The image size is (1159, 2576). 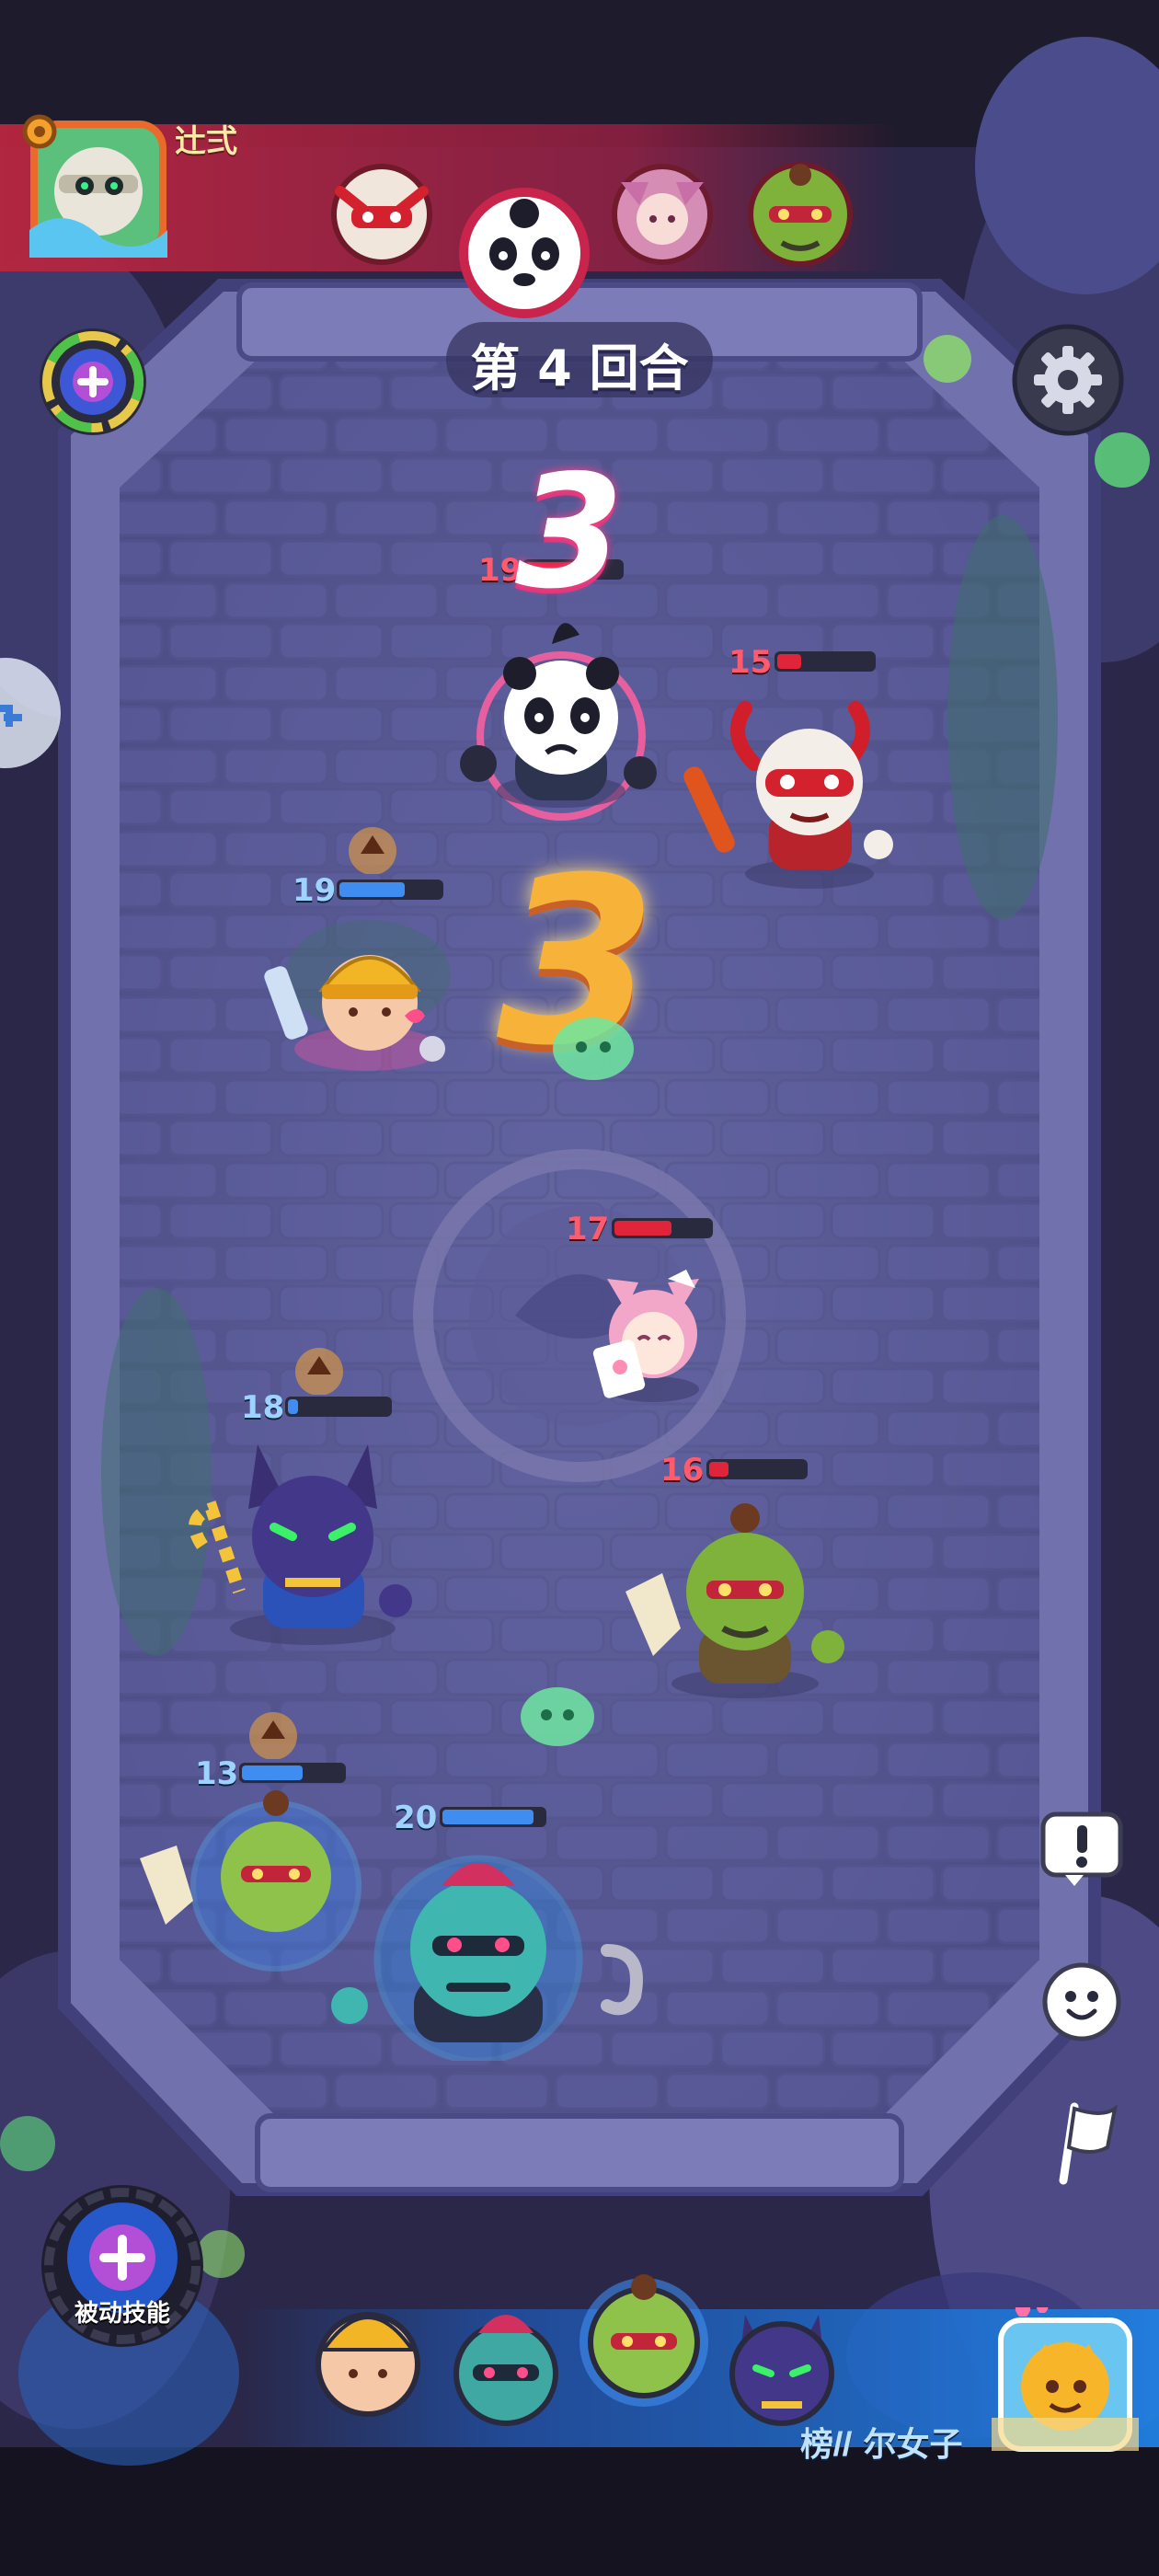 I want to click on alert-button, so click(x=1082, y=1848).